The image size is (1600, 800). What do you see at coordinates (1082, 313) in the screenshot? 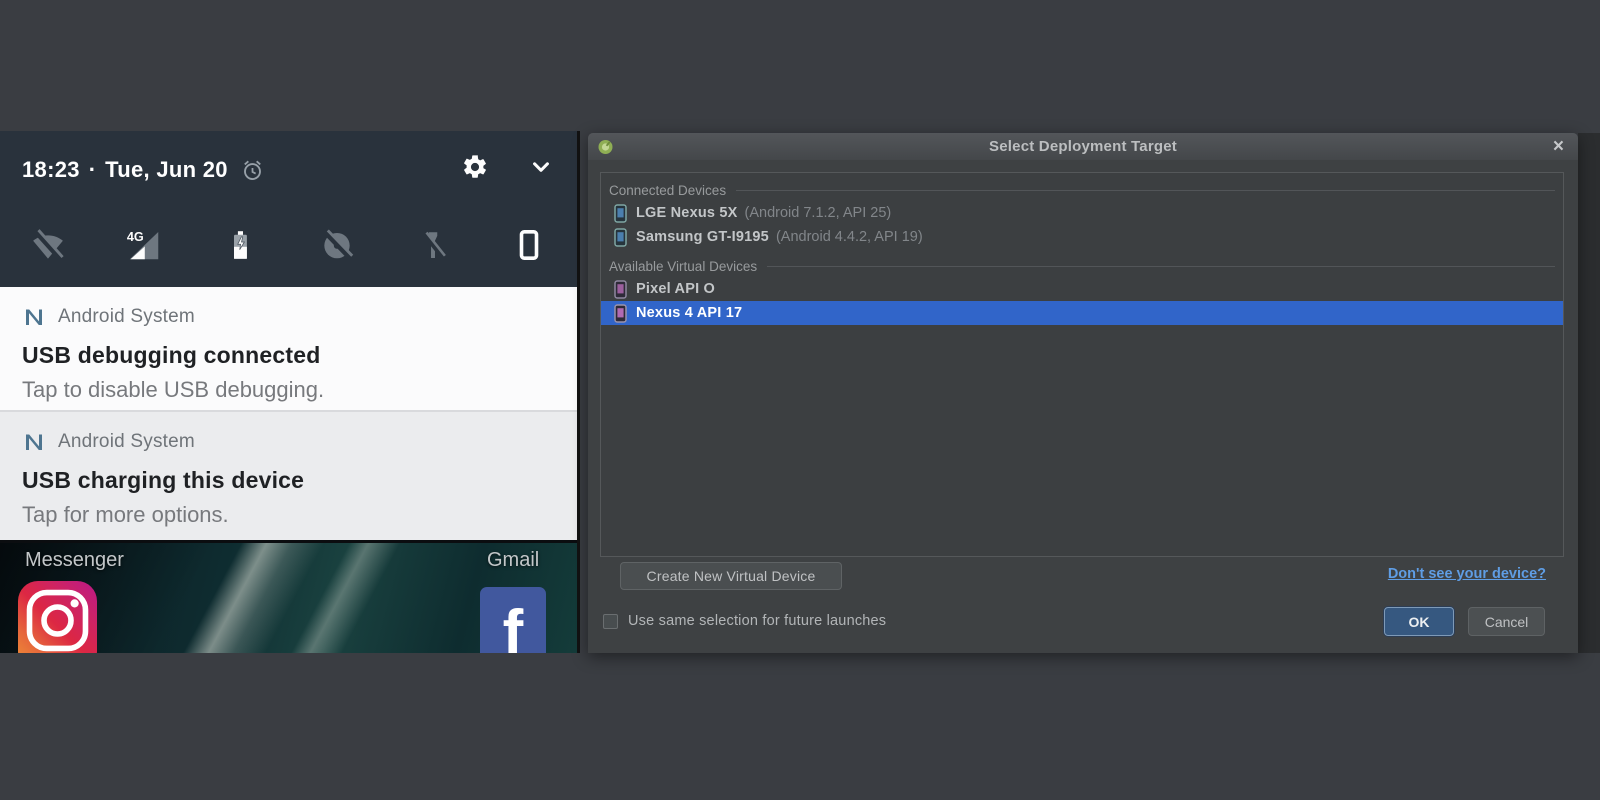
I see `device-row-nexus-4-api-17: Nexus 4 API 17` at bounding box center [1082, 313].